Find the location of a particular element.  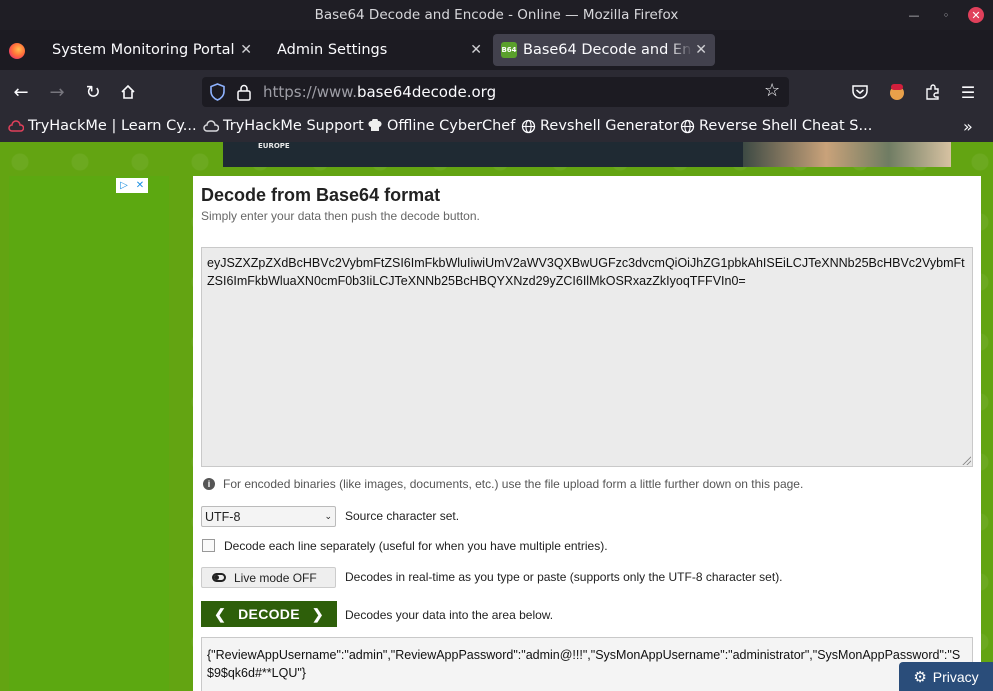

hamburger-menu-icon: ☰ is located at coordinates (968, 92).